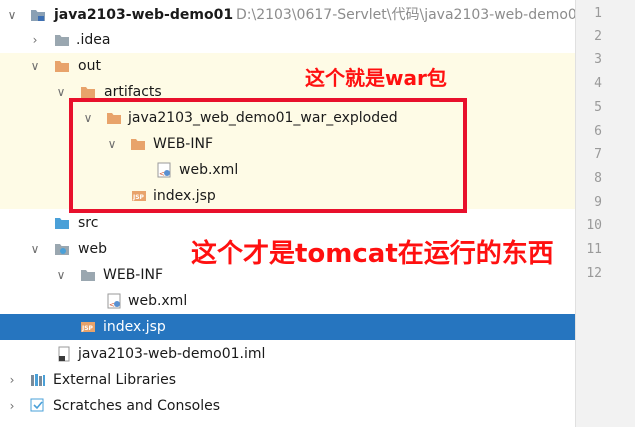 Image resolution: width=635 pixels, height=427 pixels. I want to click on tree-label: index.jsp, so click(134, 327).